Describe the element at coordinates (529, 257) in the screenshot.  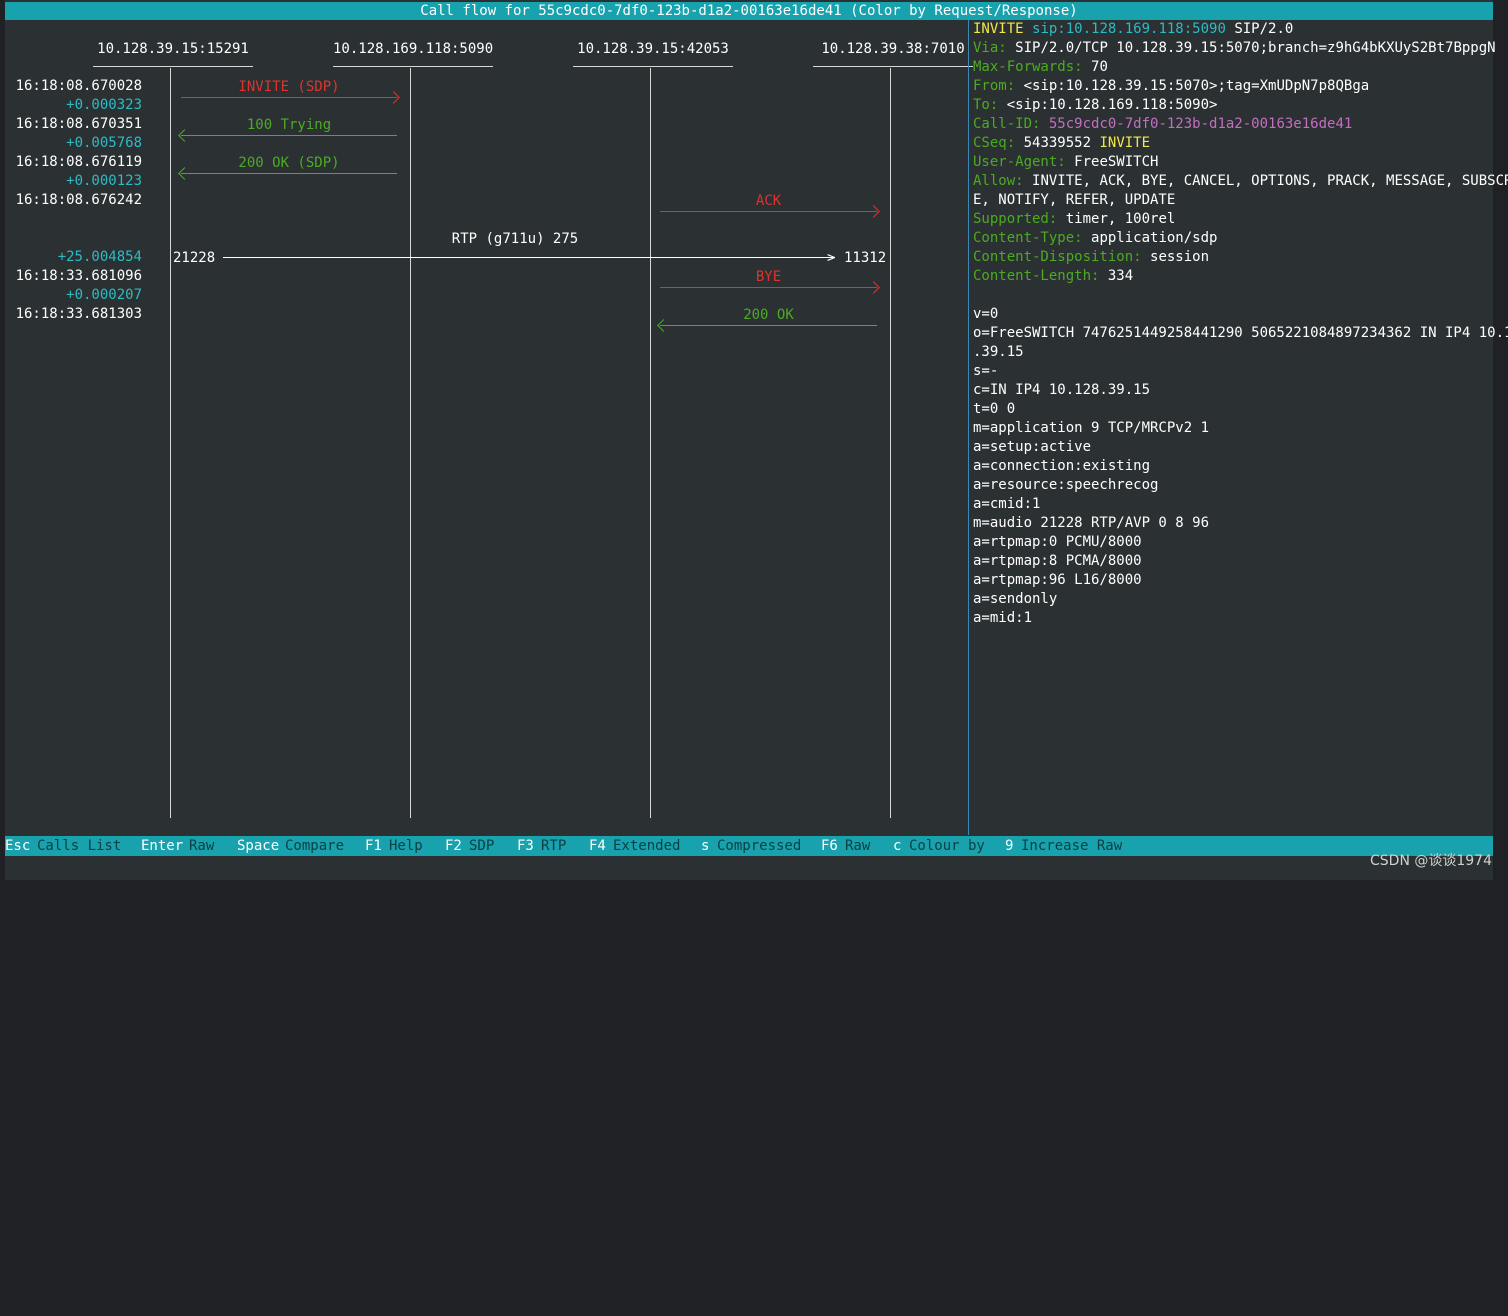
I see `rtp-stream-line` at that location.